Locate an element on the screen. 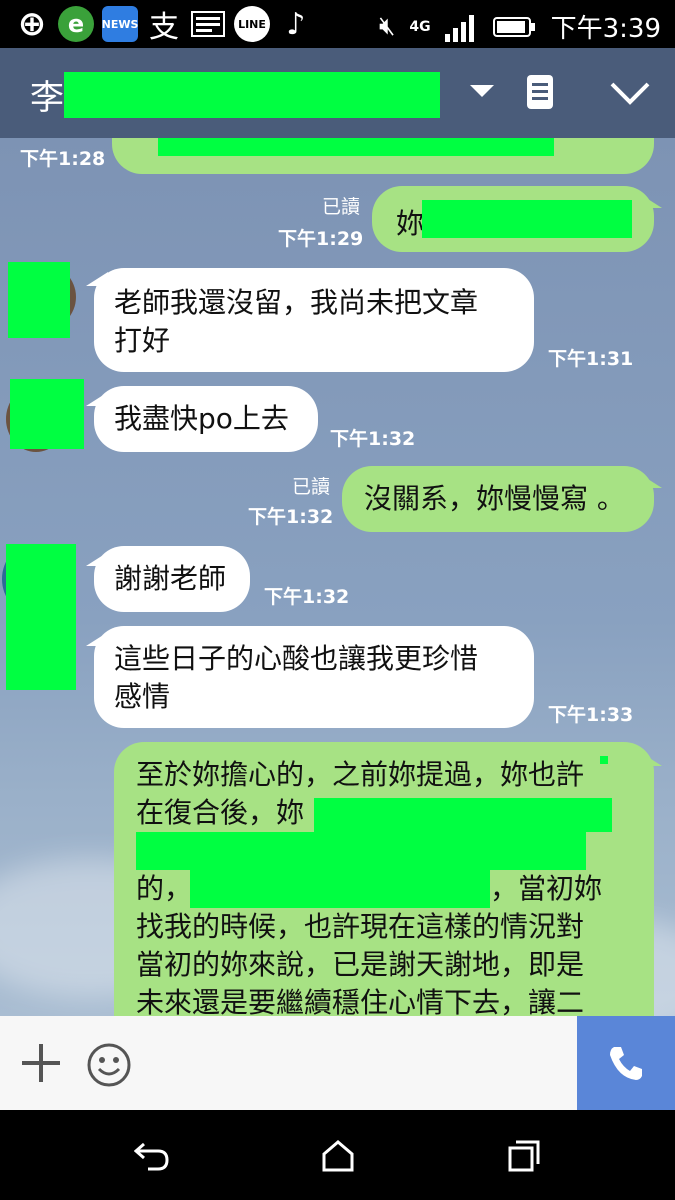 Image resolution: width=675 pixels, height=1200 pixels. message-text-end: 。 is located at coordinates (566, 139).